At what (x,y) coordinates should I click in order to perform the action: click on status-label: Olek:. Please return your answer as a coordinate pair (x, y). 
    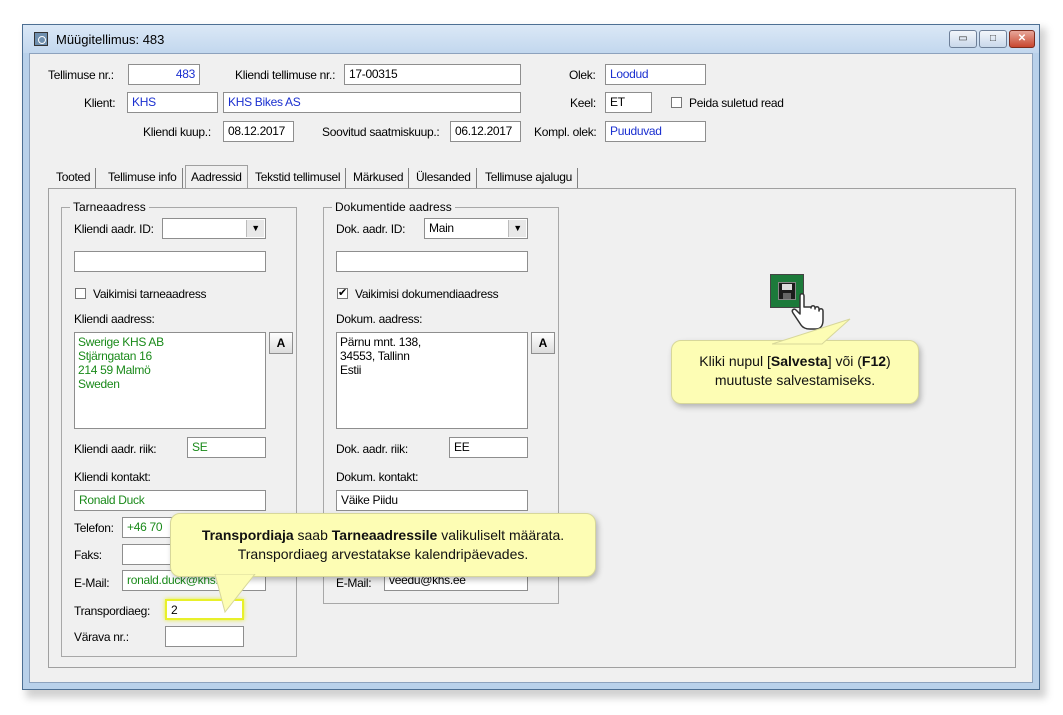
    Looking at the image, I should click on (582, 75).